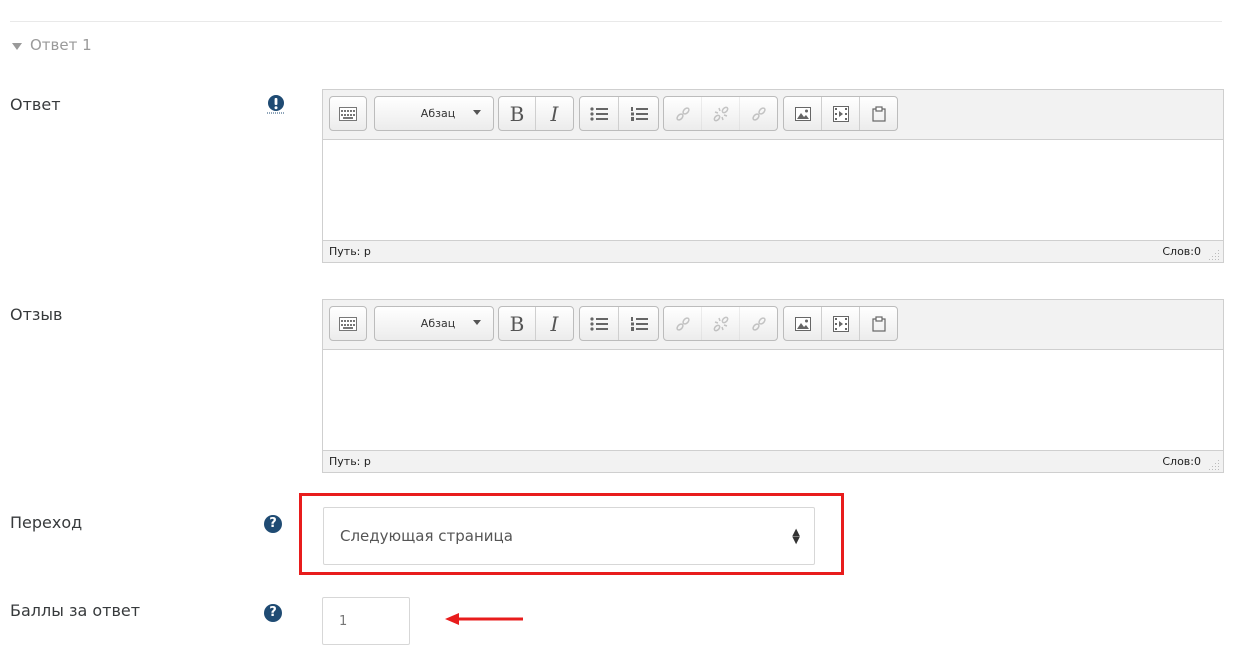 This screenshot has width=1233, height=653. What do you see at coordinates (616, 21) in the screenshot?
I see `section-divider` at bounding box center [616, 21].